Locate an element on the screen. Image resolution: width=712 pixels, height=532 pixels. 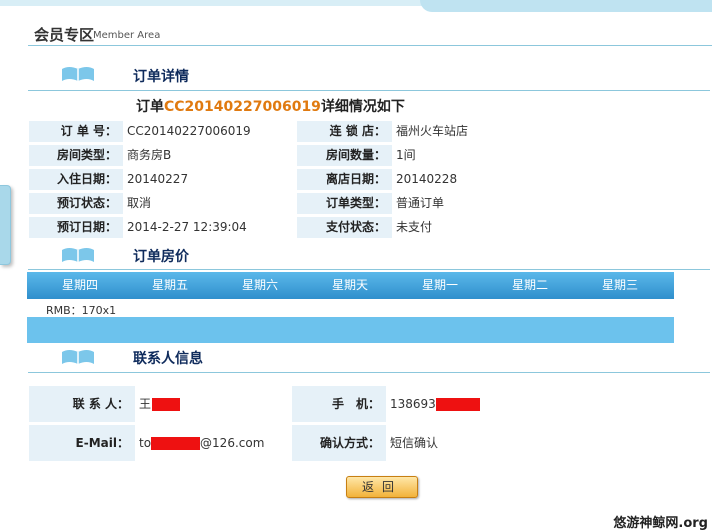
detail-value: 取消 is located at coordinates (139, 203).